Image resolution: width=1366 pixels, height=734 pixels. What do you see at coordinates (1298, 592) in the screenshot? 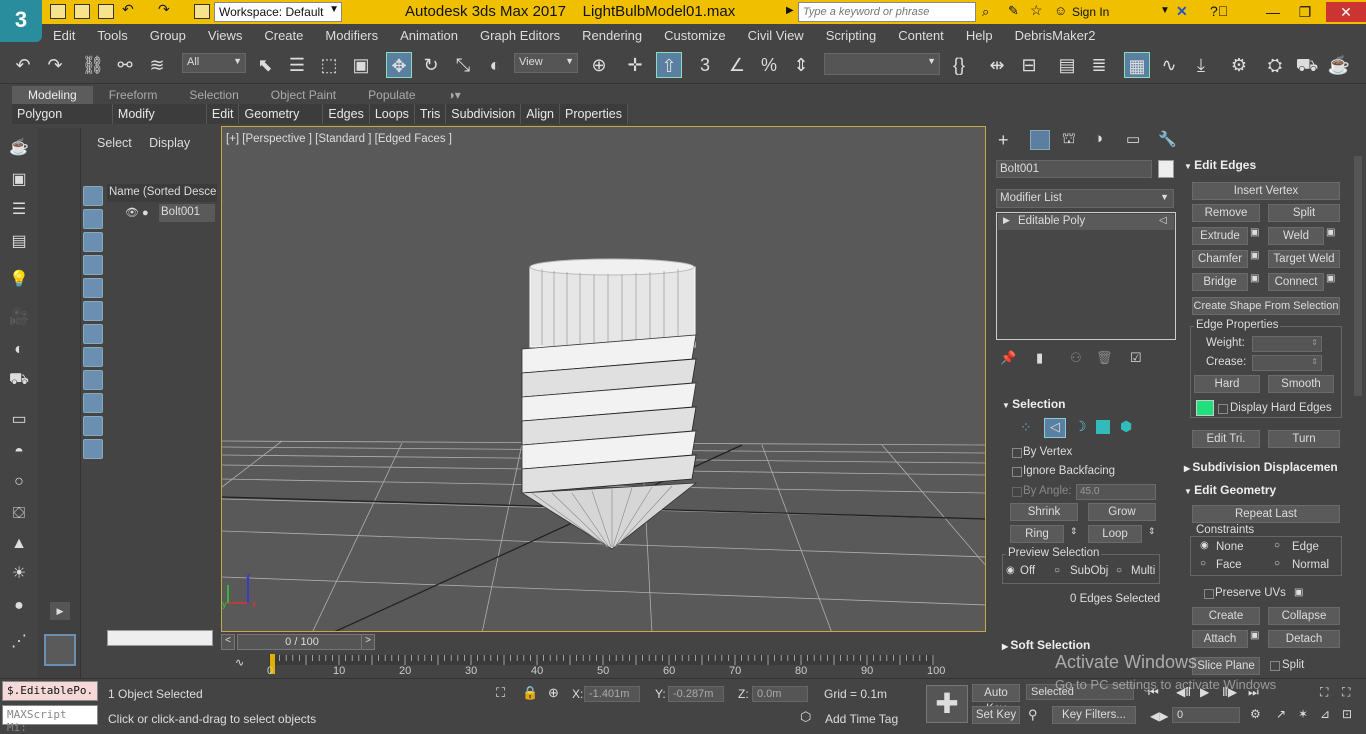
I see `preserve-uvs-settings-icon: ▣` at bounding box center [1298, 592].